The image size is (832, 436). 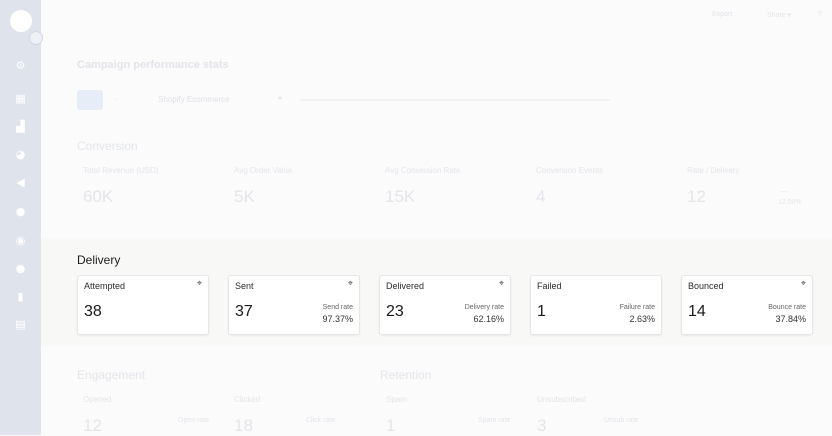 What do you see at coordinates (779, 15) in the screenshot?
I see `share-dropdown: Share ▾` at bounding box center [779, 15].